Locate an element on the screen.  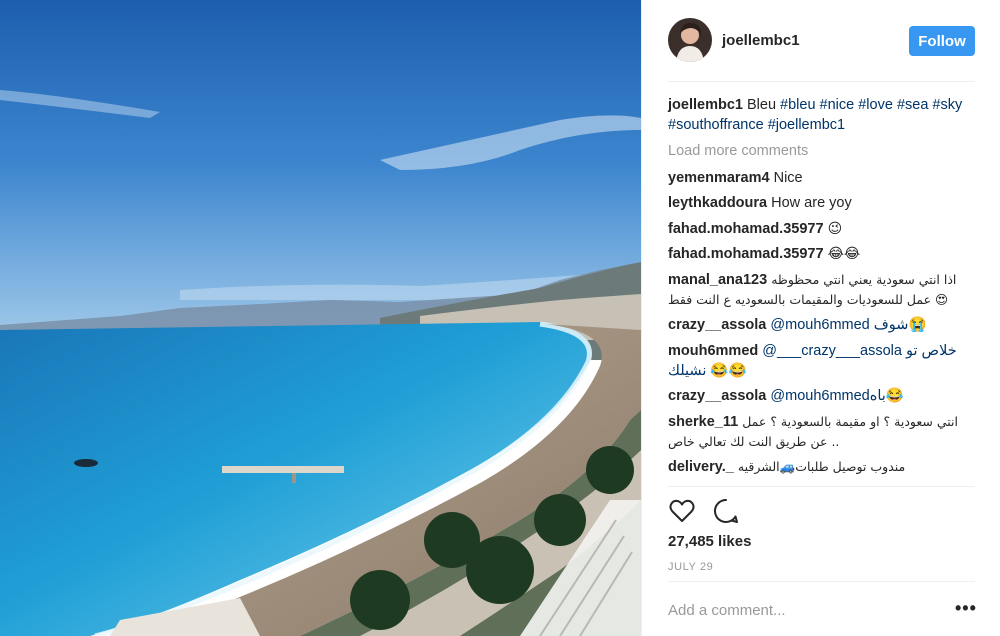
comment-item: fahad.mohamad.35977 😉 is located at coordinates (823, 229).